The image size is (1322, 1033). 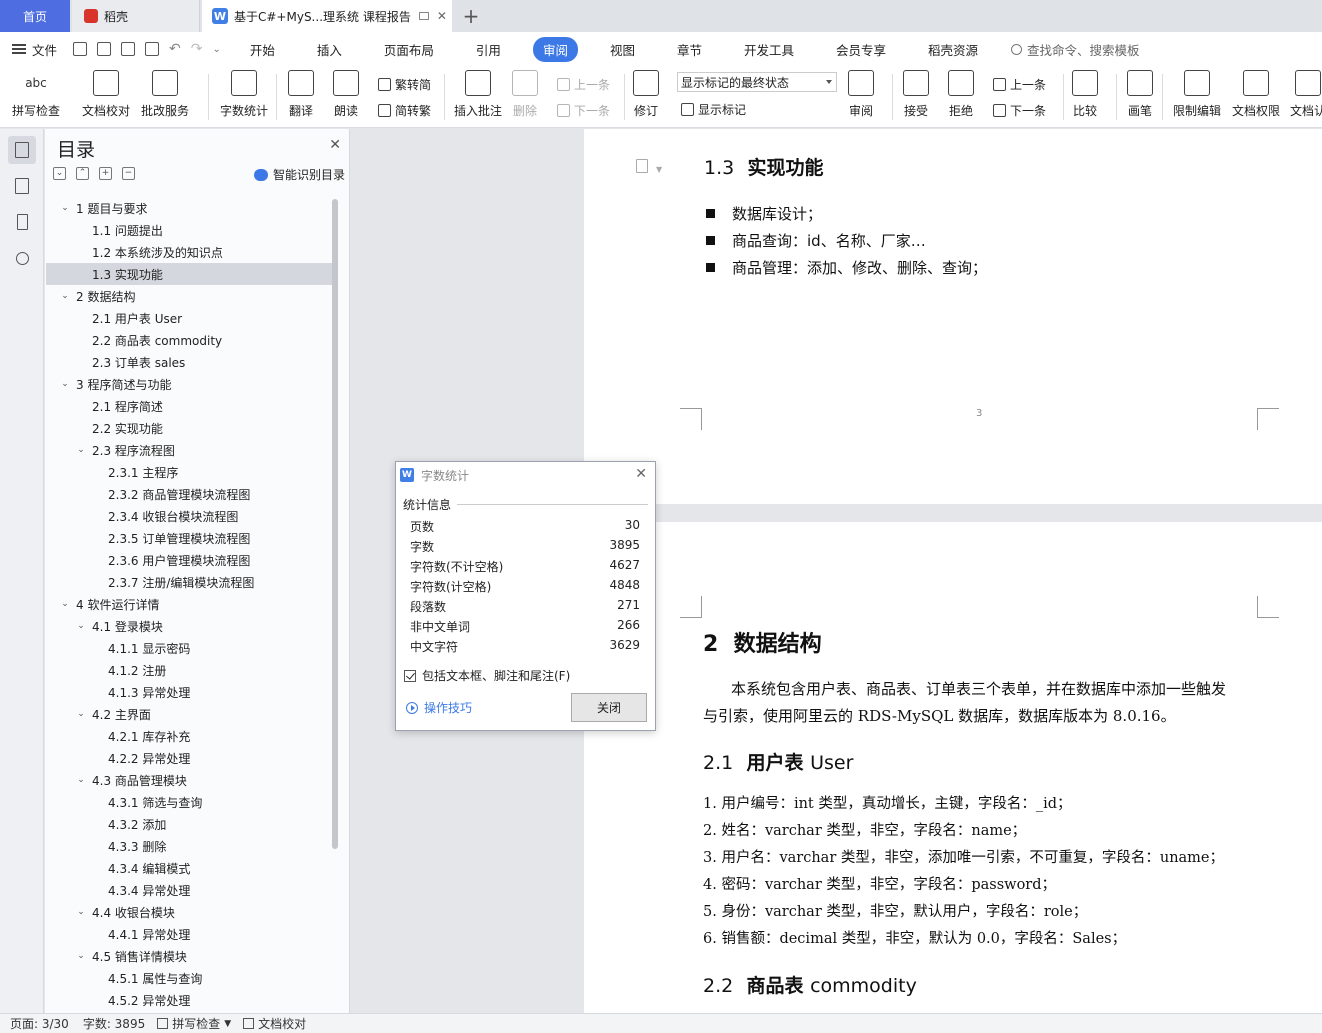 What do you see at coordinates (80, 49) in the screenshot?
I see `save-icon` at bounding box center [80, 49].